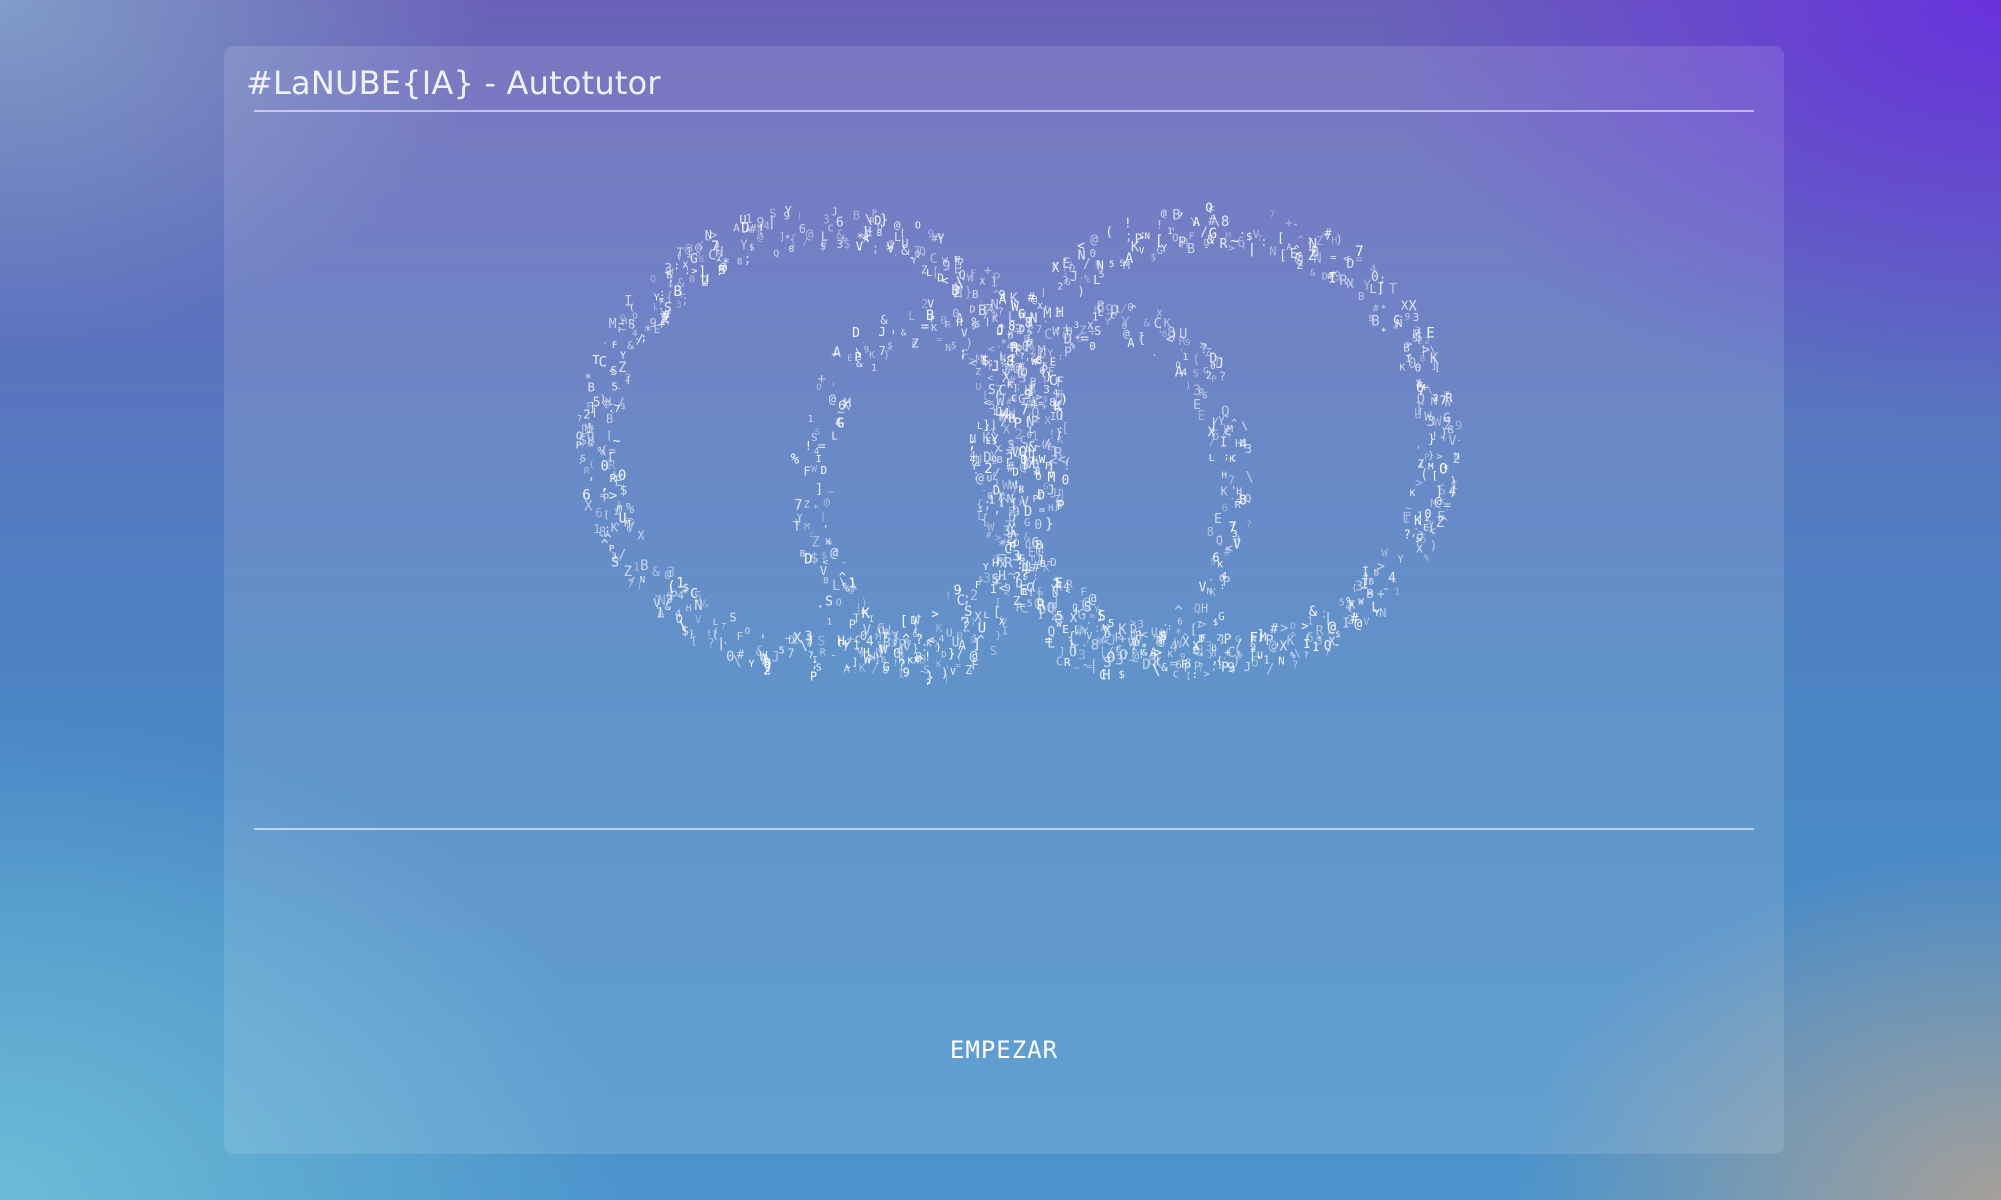  Describe the element at coordinates (1059, 434) in the screenshot. I see `ascii-glyph: )` at that location.